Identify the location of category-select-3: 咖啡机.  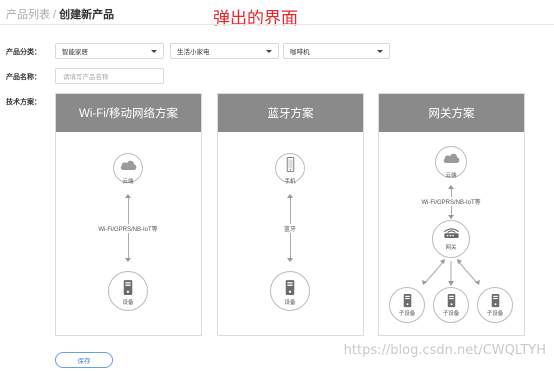
(336, 51).